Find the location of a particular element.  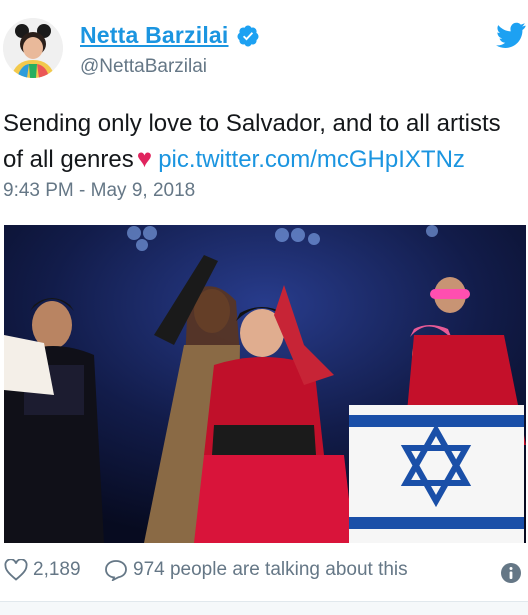

tweet-footer: 2,189 974 people are talking about this is located at coordinates (264, 575).